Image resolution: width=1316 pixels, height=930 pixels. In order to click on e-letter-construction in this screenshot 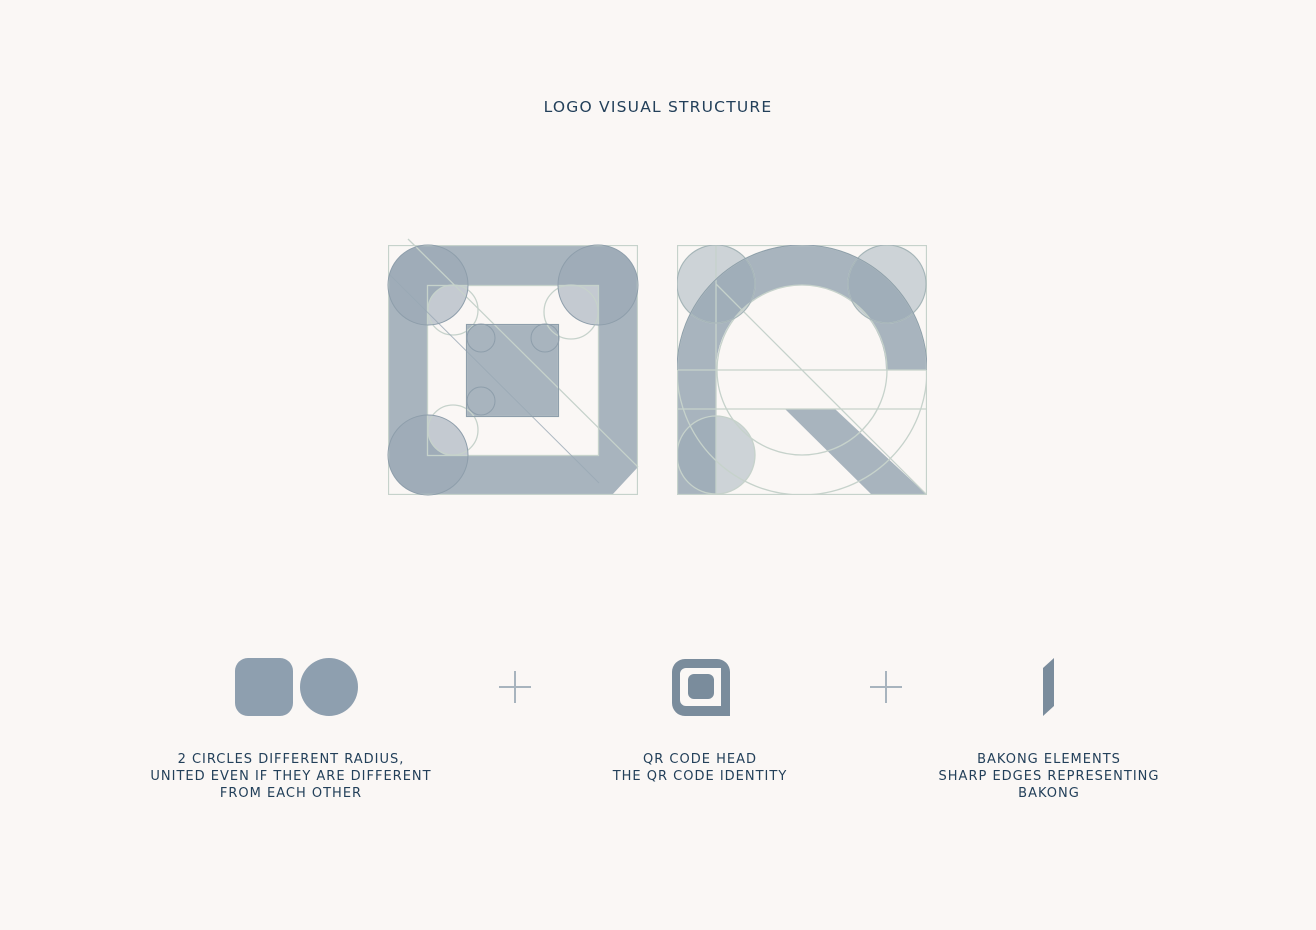, I will do `click(802, 370)`.